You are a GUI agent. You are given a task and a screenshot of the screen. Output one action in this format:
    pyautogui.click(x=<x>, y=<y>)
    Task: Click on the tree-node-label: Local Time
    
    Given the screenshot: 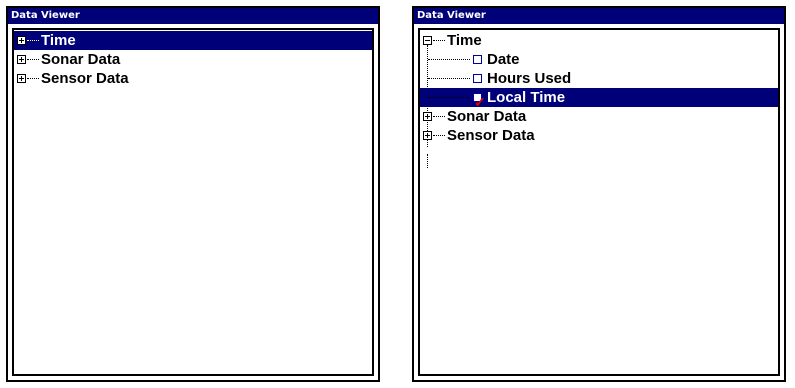 What is the action you would take?
    pyautogui.click(x=526, y=97)
    